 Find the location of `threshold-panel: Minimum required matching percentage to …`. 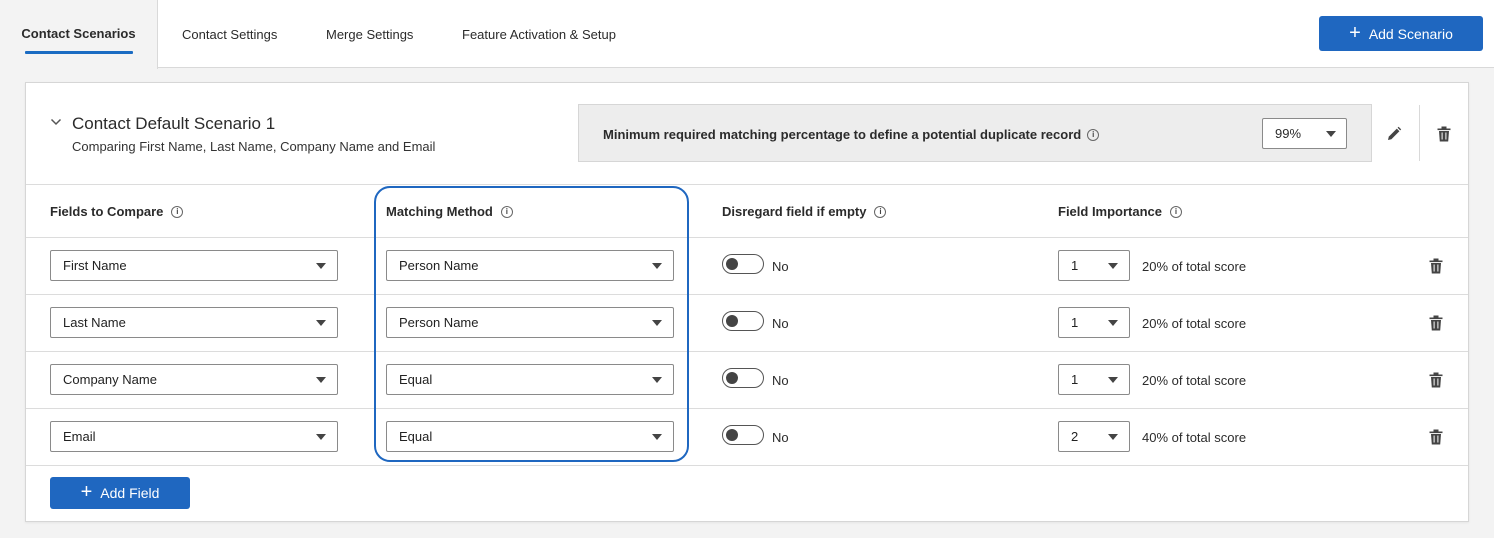

threshold-panel: Minimum required matching percentage to … is located at coordinates (975, 133).